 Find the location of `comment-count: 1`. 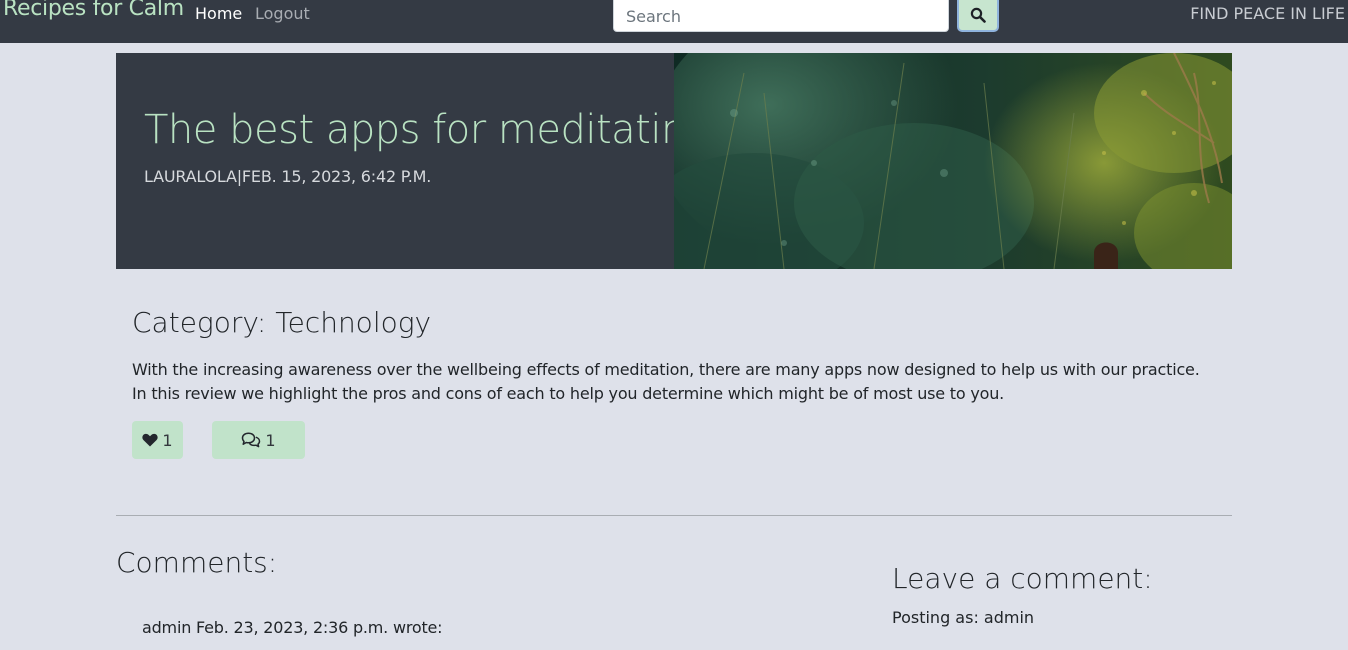

comment-count: 1 is located at coordinates (270, 440).